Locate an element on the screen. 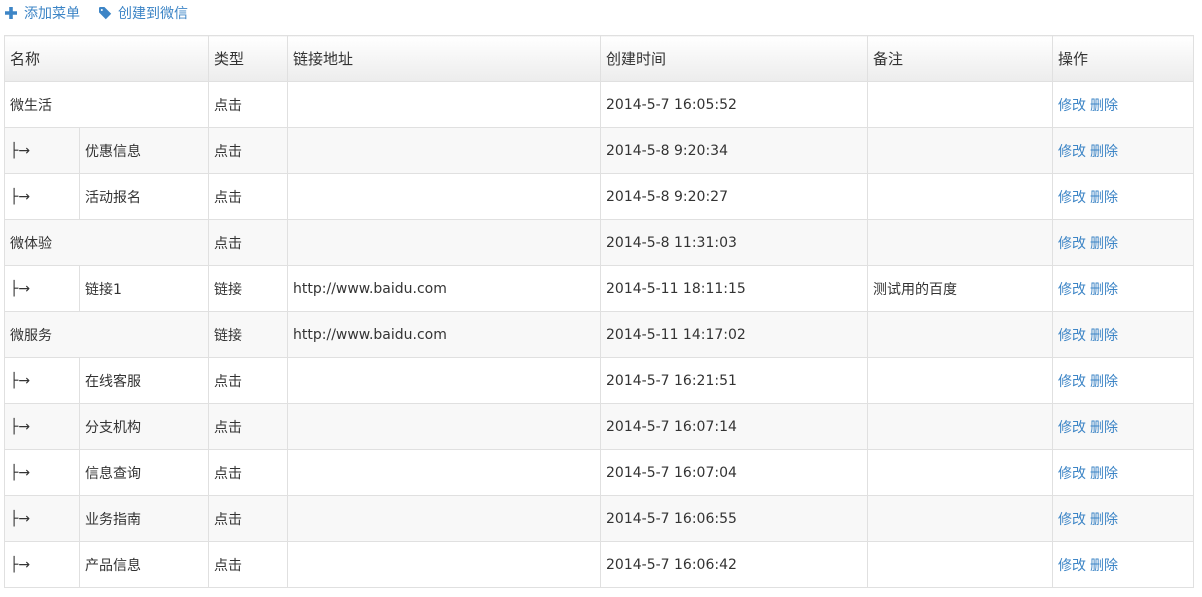 This screenshot has height=597, width=1202. created-cell: 2014-5-11 18:11:15 is located at coordinates (734, 288).